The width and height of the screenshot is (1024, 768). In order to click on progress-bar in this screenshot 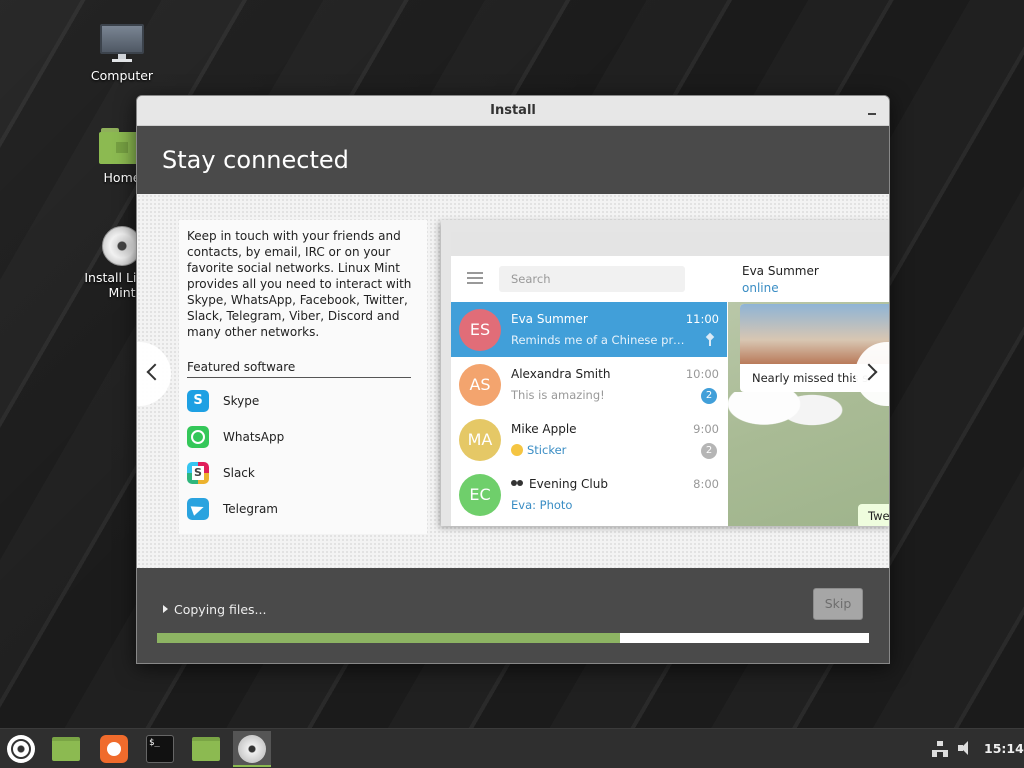, I will do `click(513, 638)`.